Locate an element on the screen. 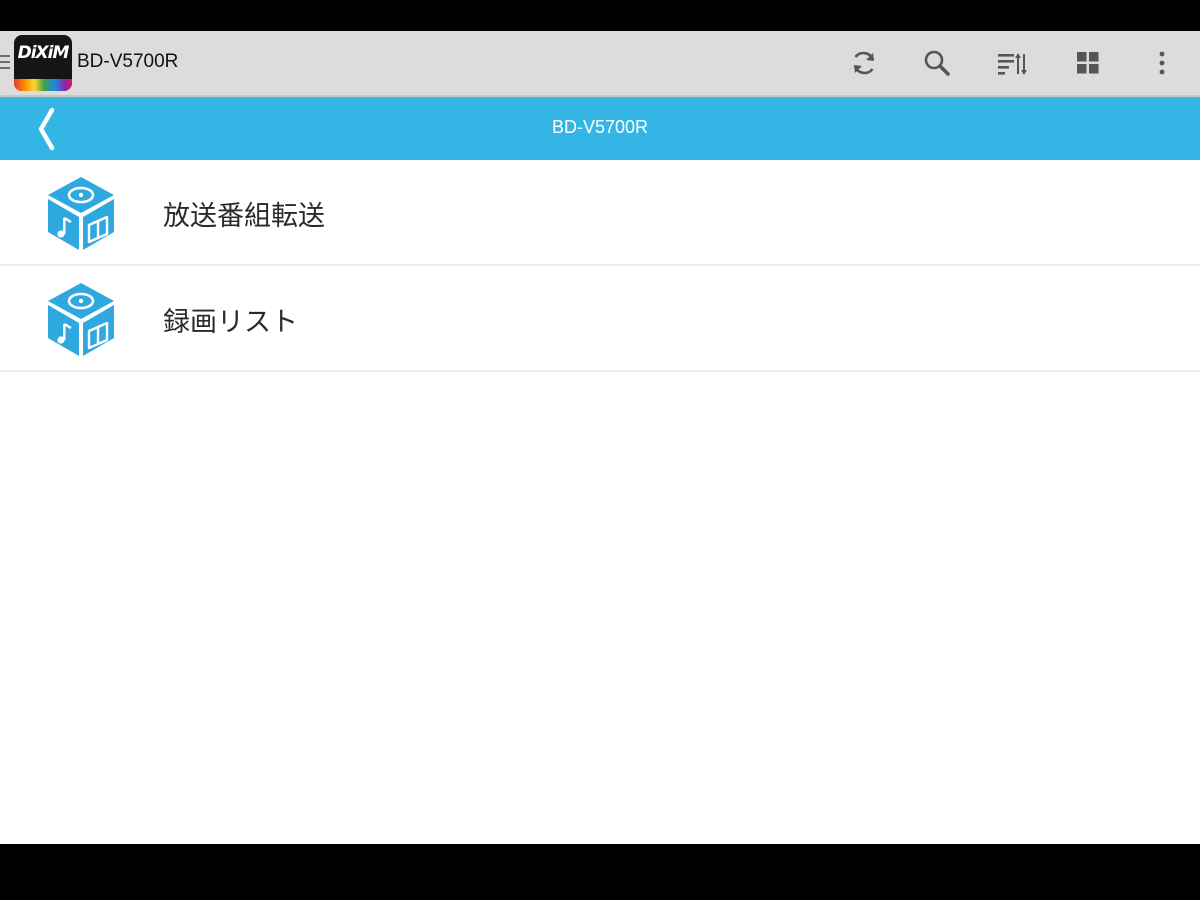  refresh-icon is located at coordinates (864, 63).